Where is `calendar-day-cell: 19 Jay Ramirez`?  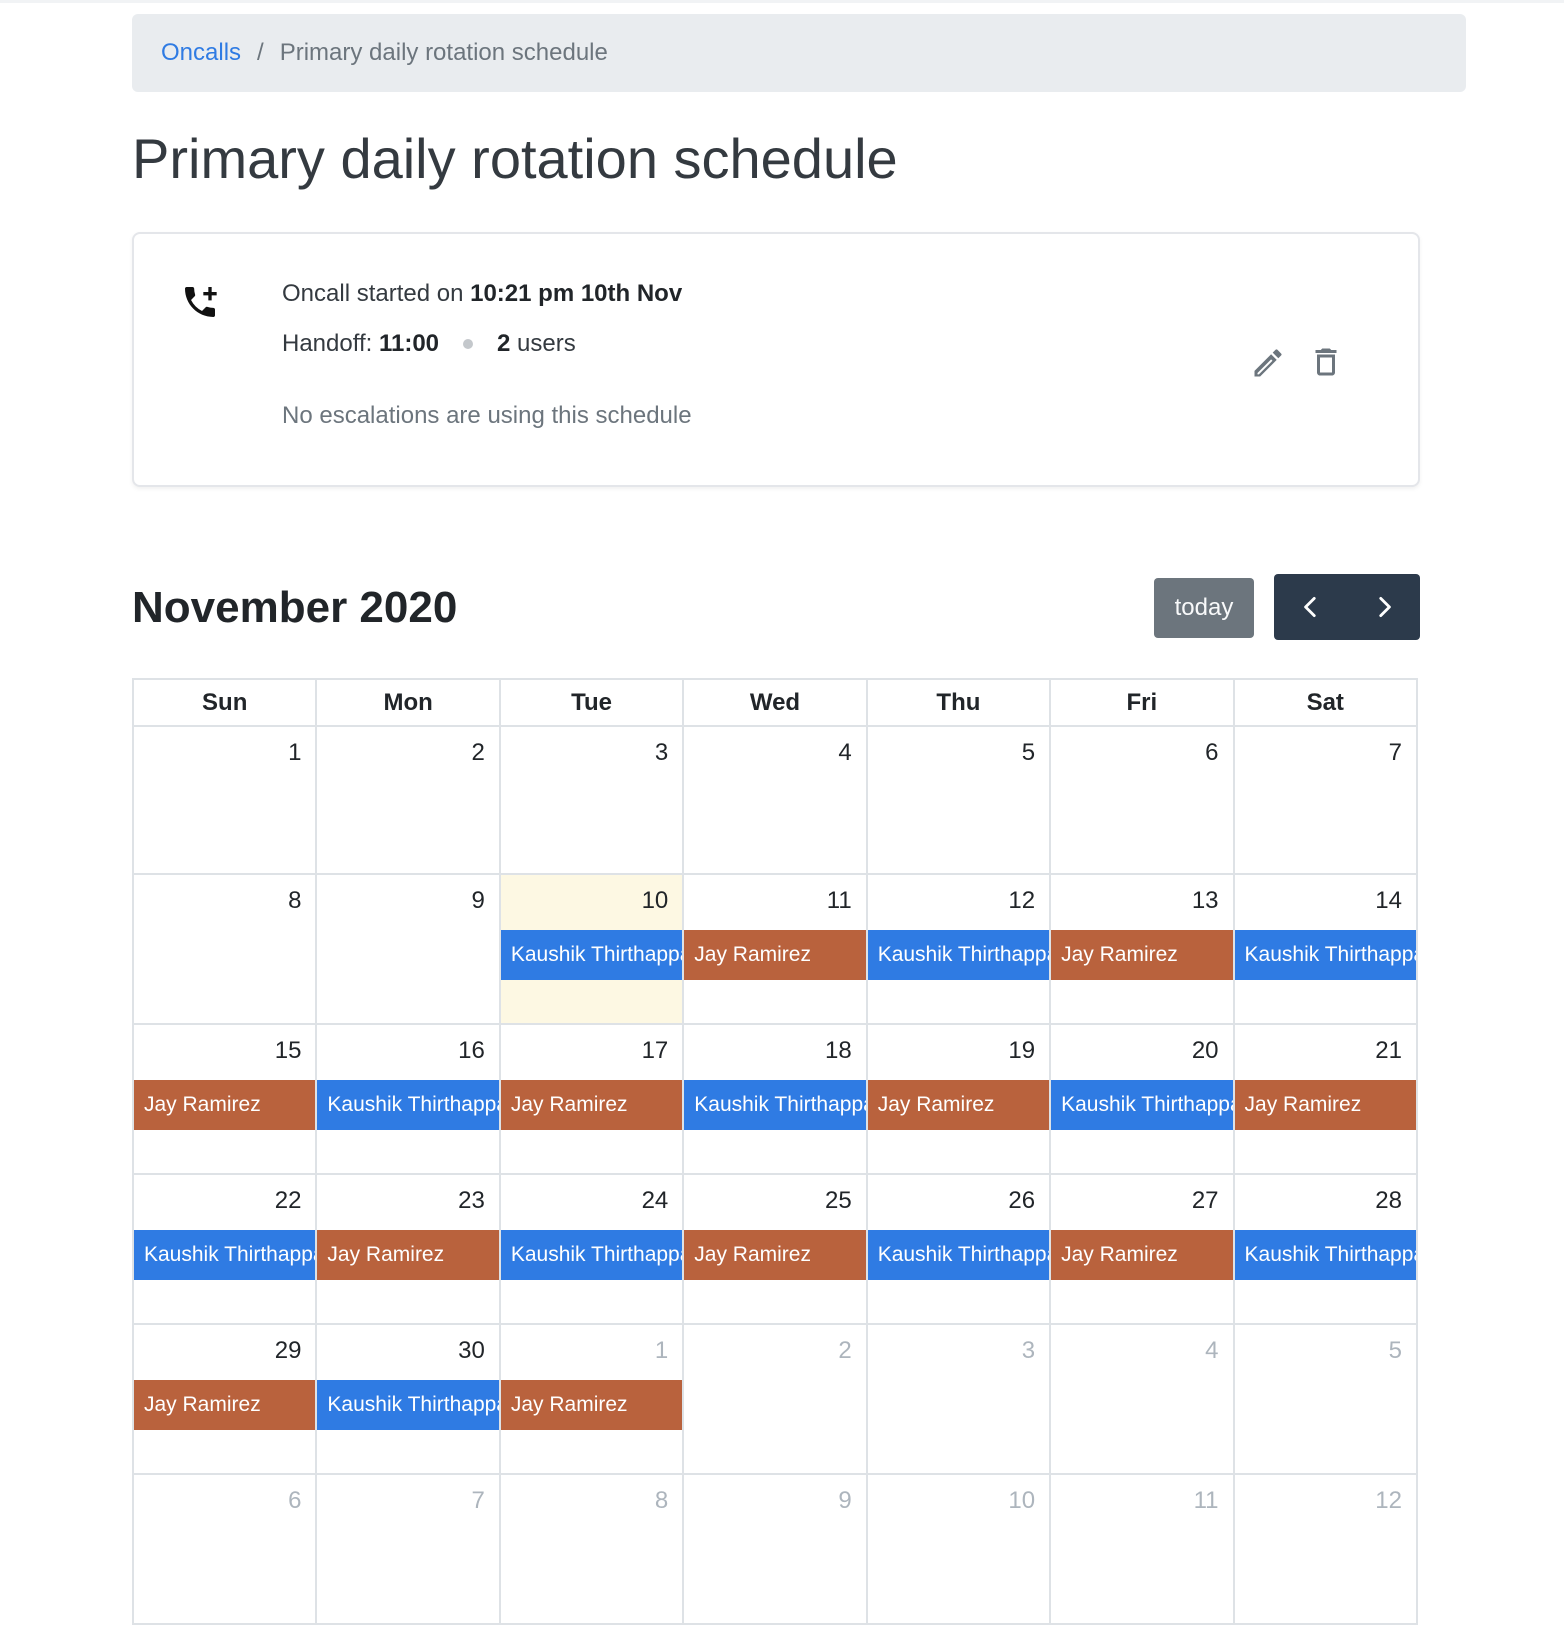 calendar-day-cell: 19 Jay Ramirez is located at coordinates (958, 1099).